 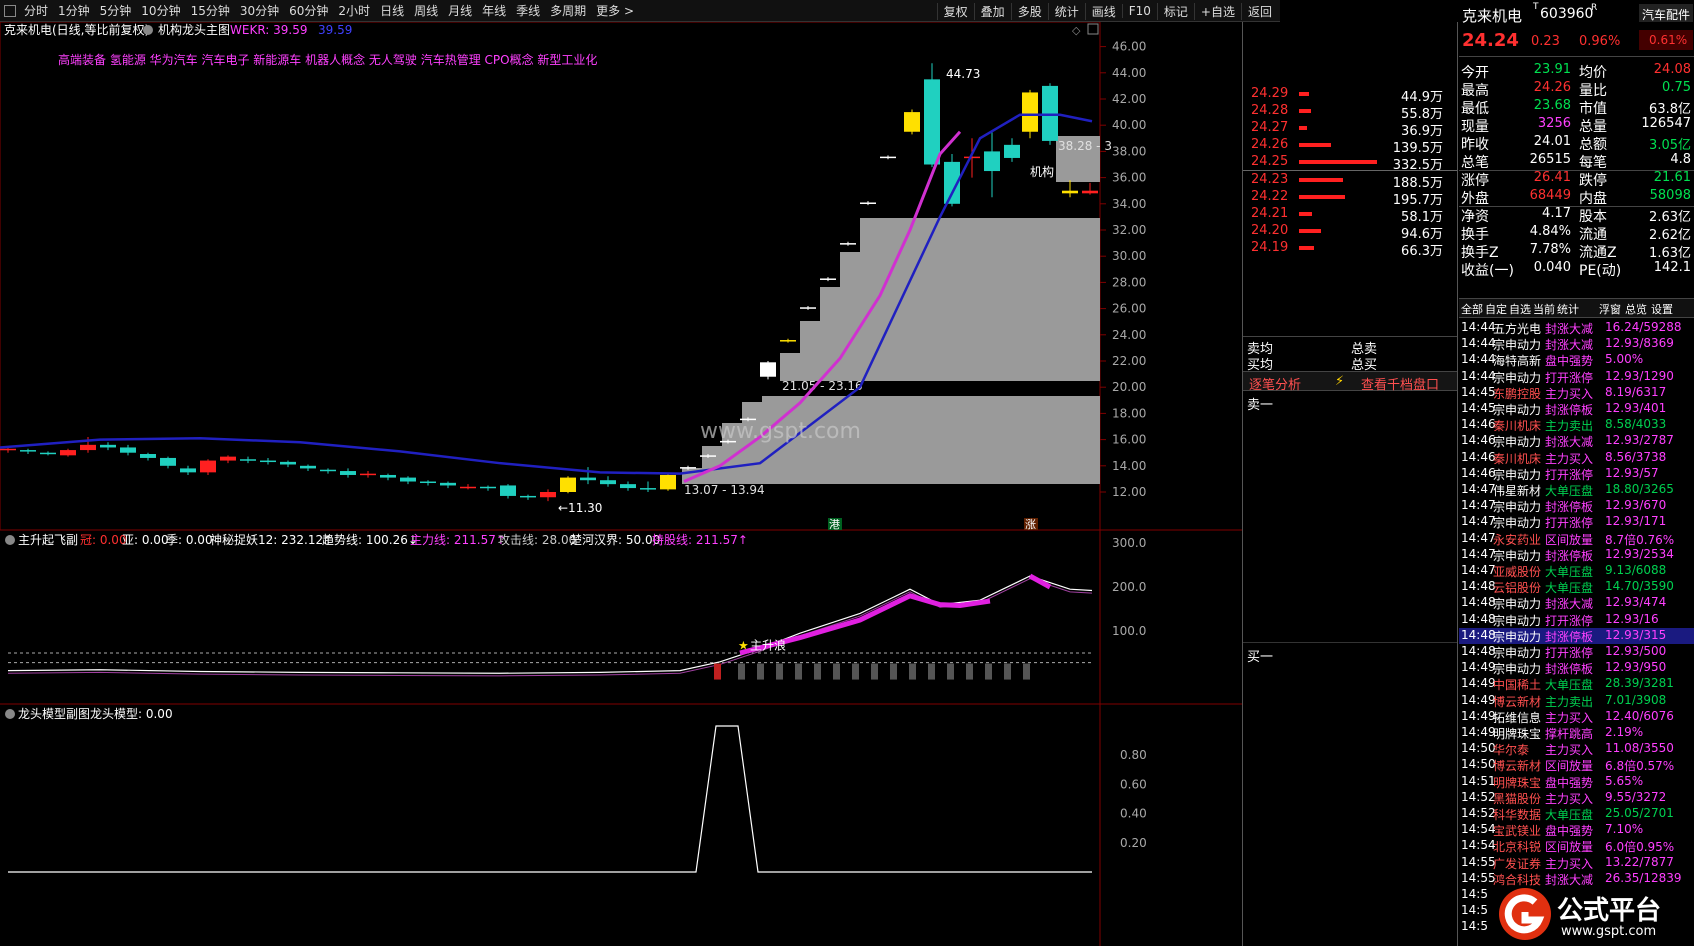 What do you see at coordinates (955, 11) in the screenshot?
I see `action-0: 复权` at bounding box center [955, 11].